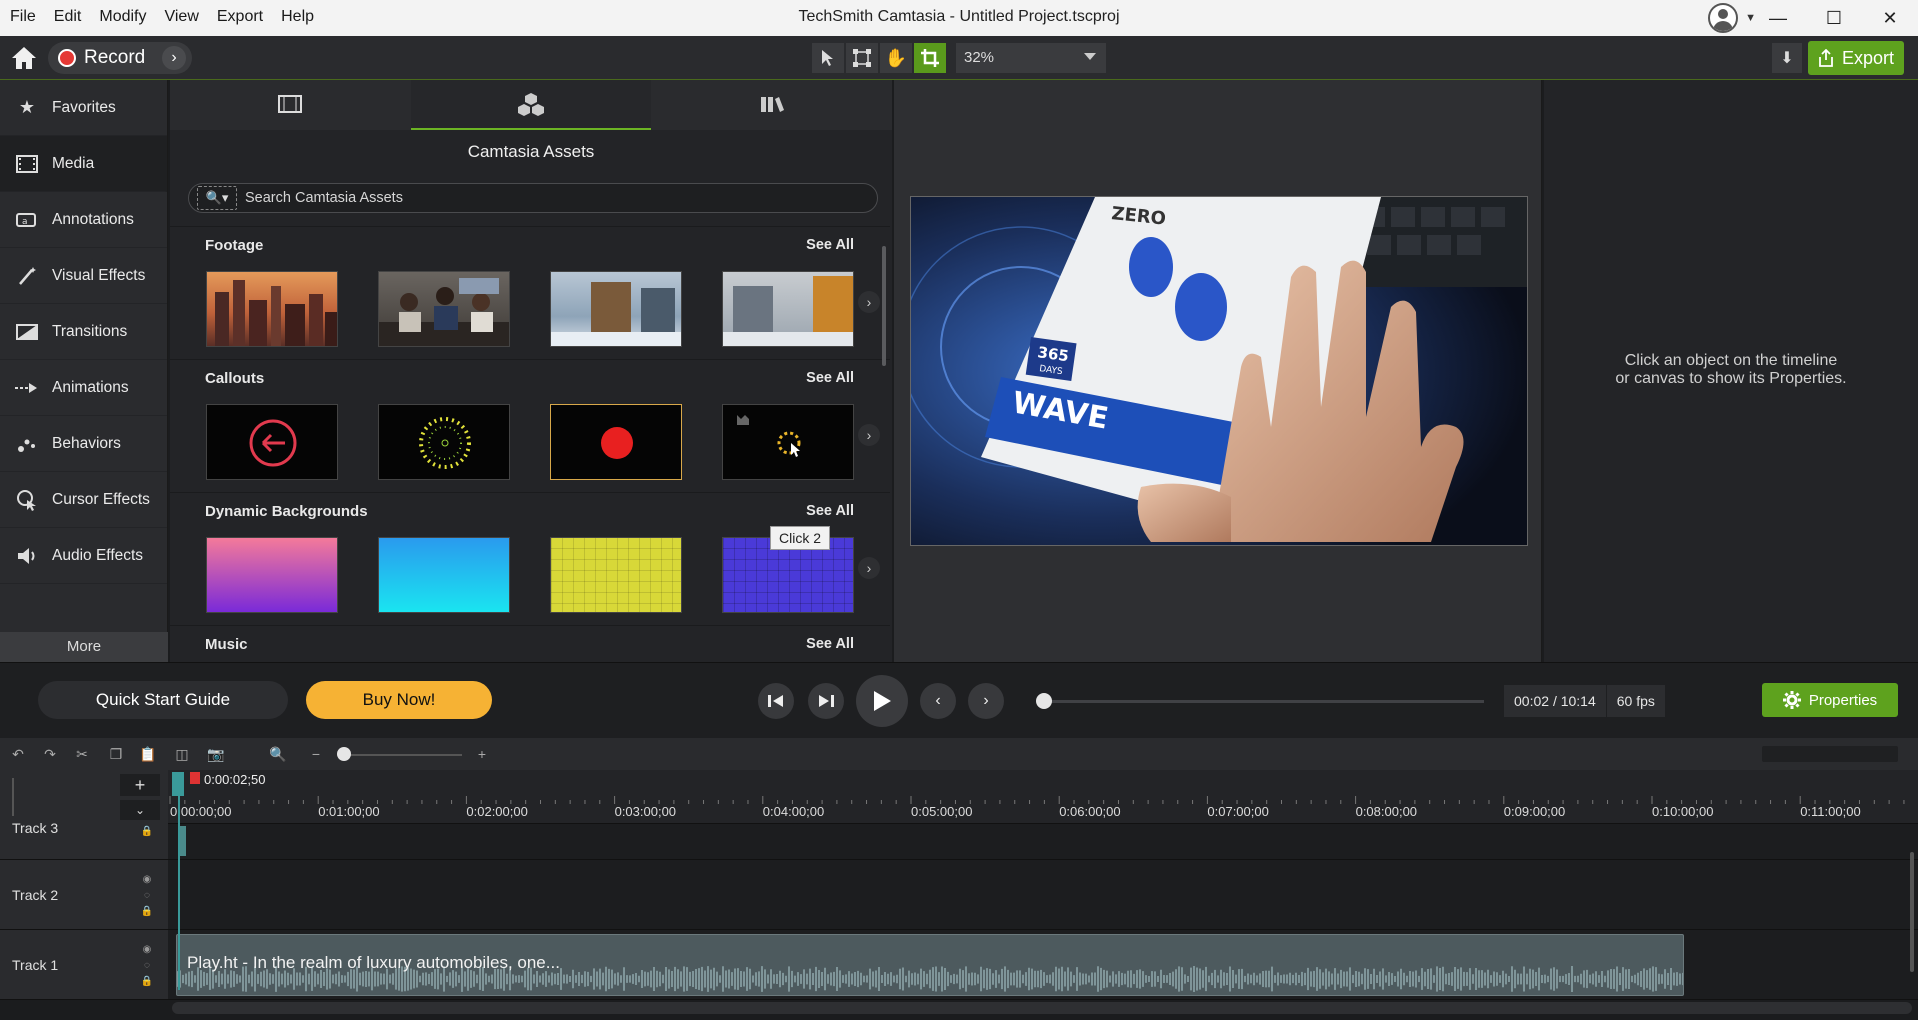 Image resolution: width=1918 pixels, height=1020 pixels. I want to click on scrub-track, so click(1264, 701).